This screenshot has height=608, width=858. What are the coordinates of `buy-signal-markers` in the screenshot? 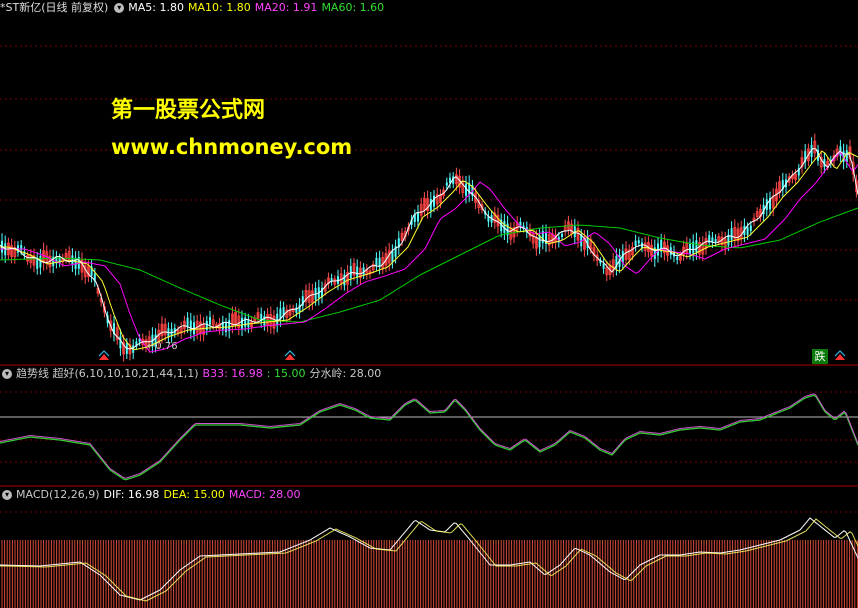 It's located at (472, 355).